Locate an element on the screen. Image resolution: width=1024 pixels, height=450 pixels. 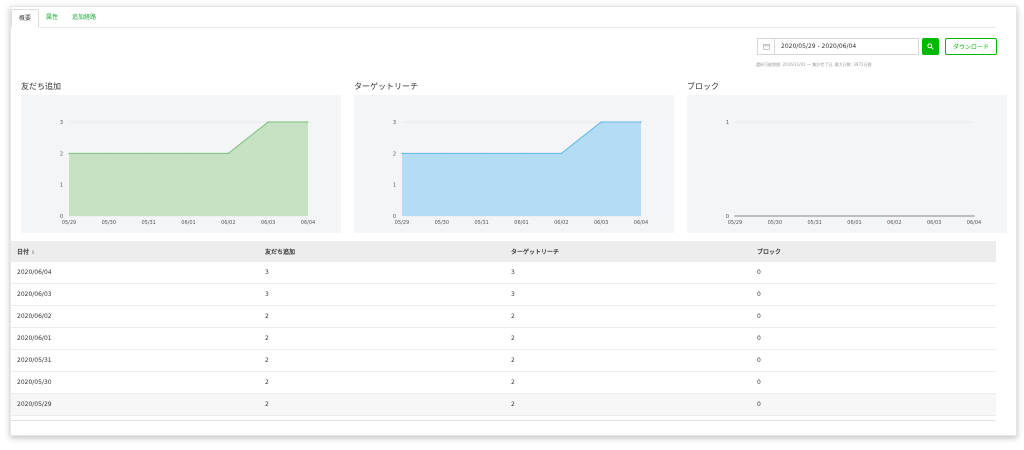
chart-target-reach: 0 1 2 3 05/29 05/30 05/31 06/01 06/02 06/03 06/04 is located at coordinates (514, 164).